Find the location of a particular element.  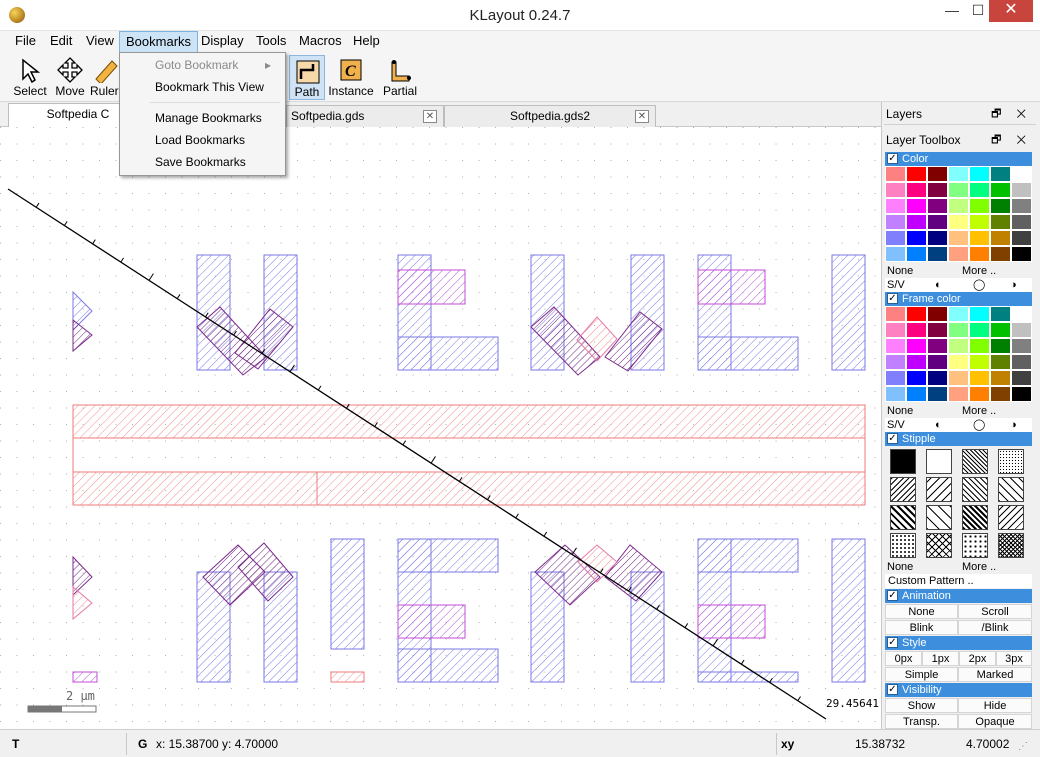

instance-tool-button: C Instance is located at coordinates (351, 77).